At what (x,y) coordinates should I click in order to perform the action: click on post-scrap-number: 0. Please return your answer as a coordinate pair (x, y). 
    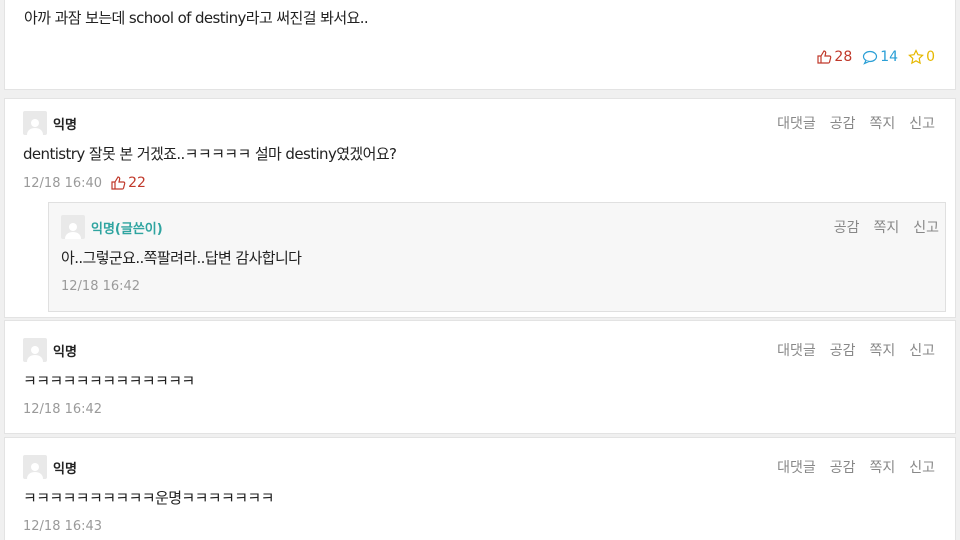
    Looking at the image, I should click on (930, 57).